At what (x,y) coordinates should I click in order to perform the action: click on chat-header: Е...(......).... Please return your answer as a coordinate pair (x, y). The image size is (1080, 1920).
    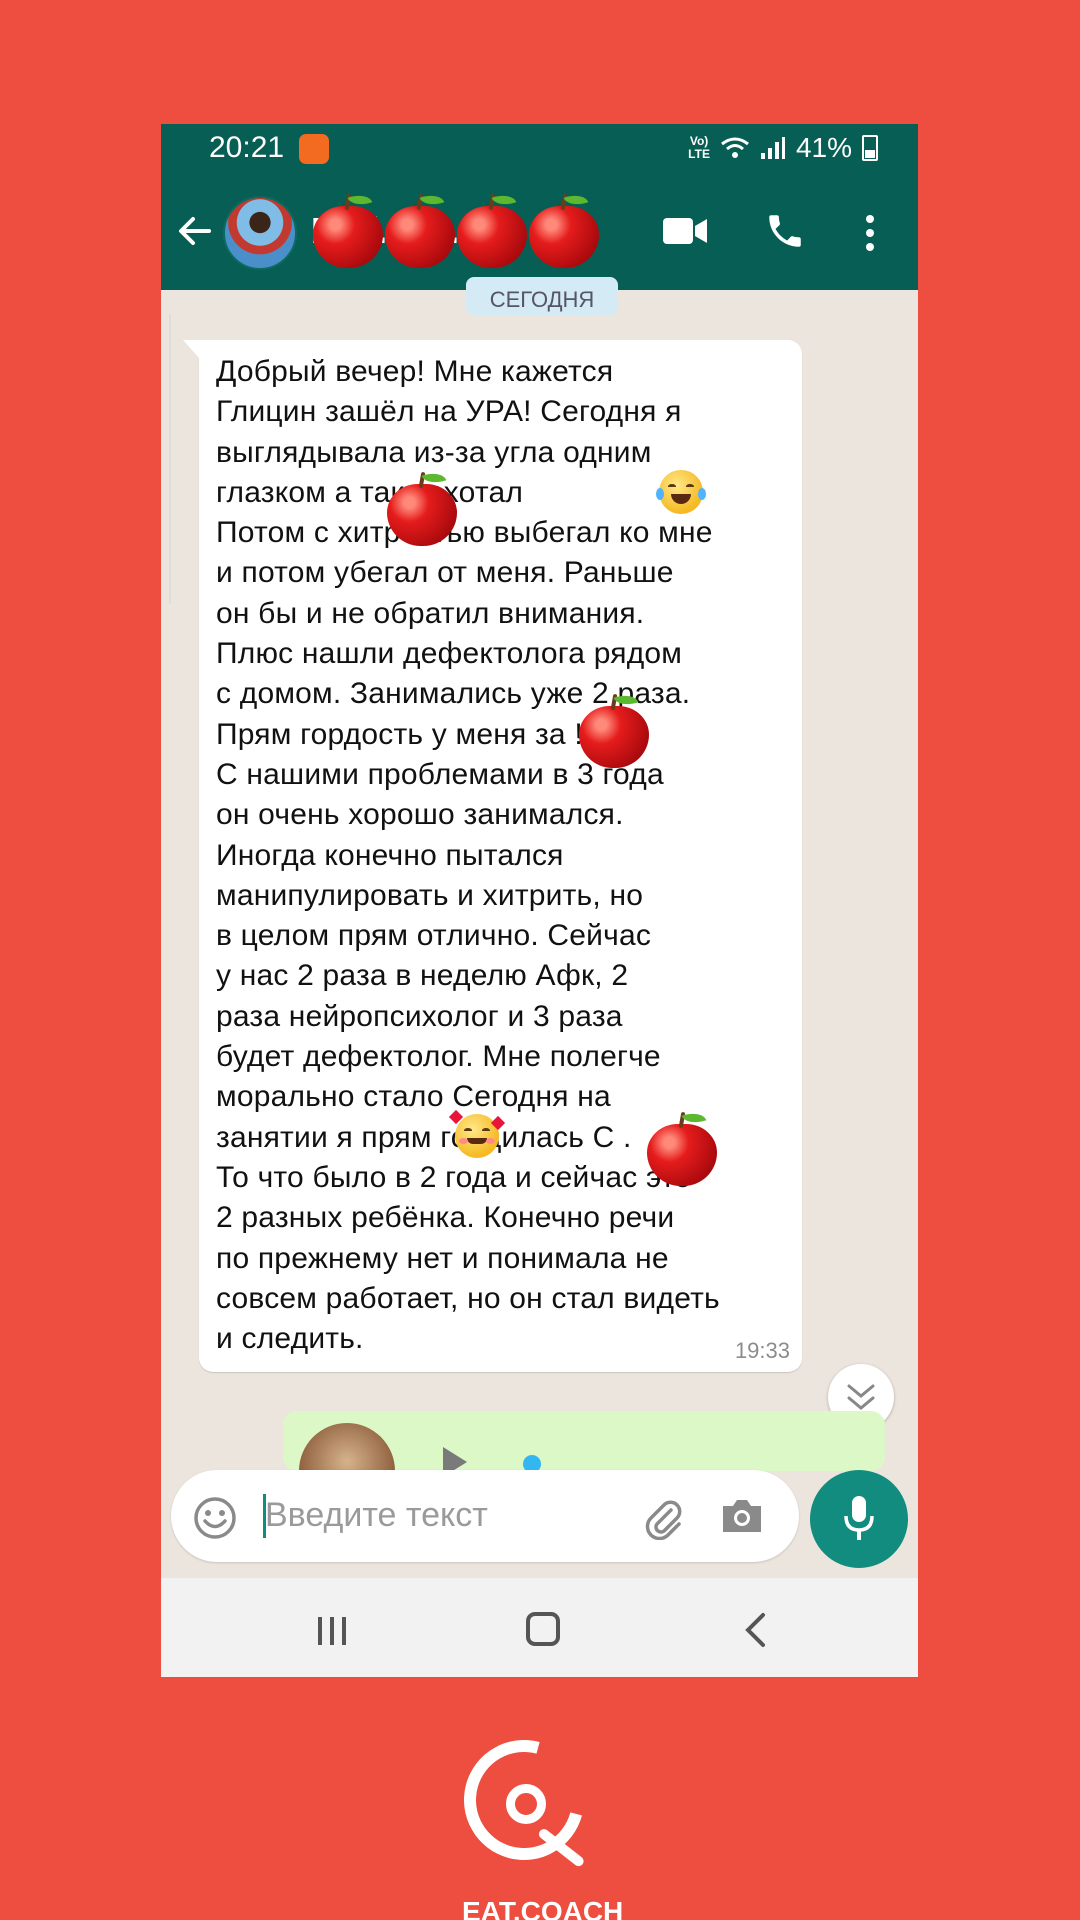
    Looking at the image, I should click on (539, 233).